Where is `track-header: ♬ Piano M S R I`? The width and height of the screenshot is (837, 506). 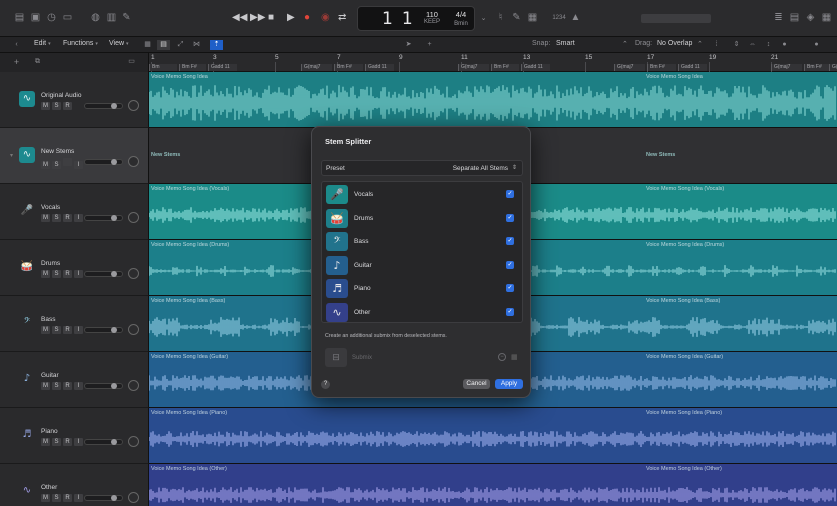
track-header: ♬ Piano M S R I is located at coordinates (74, 436).